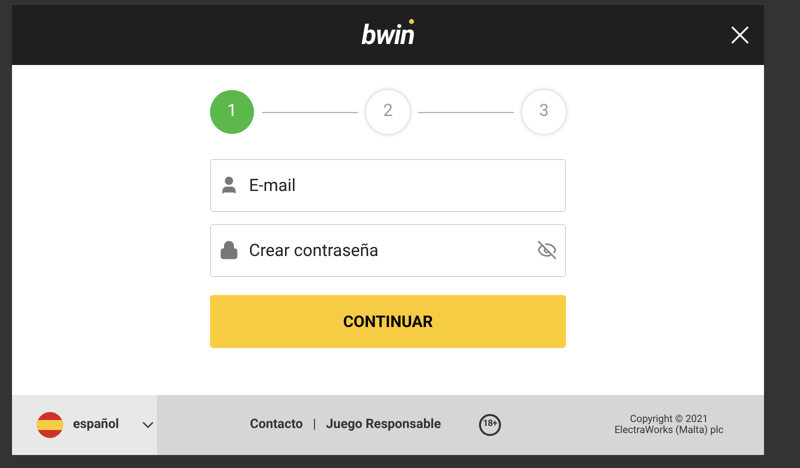 The width and height of the screenshot is (800, 468). Describe the element at coordinates (547, 250) in the screenshot. I see `hidden-eye-icon` at that location.